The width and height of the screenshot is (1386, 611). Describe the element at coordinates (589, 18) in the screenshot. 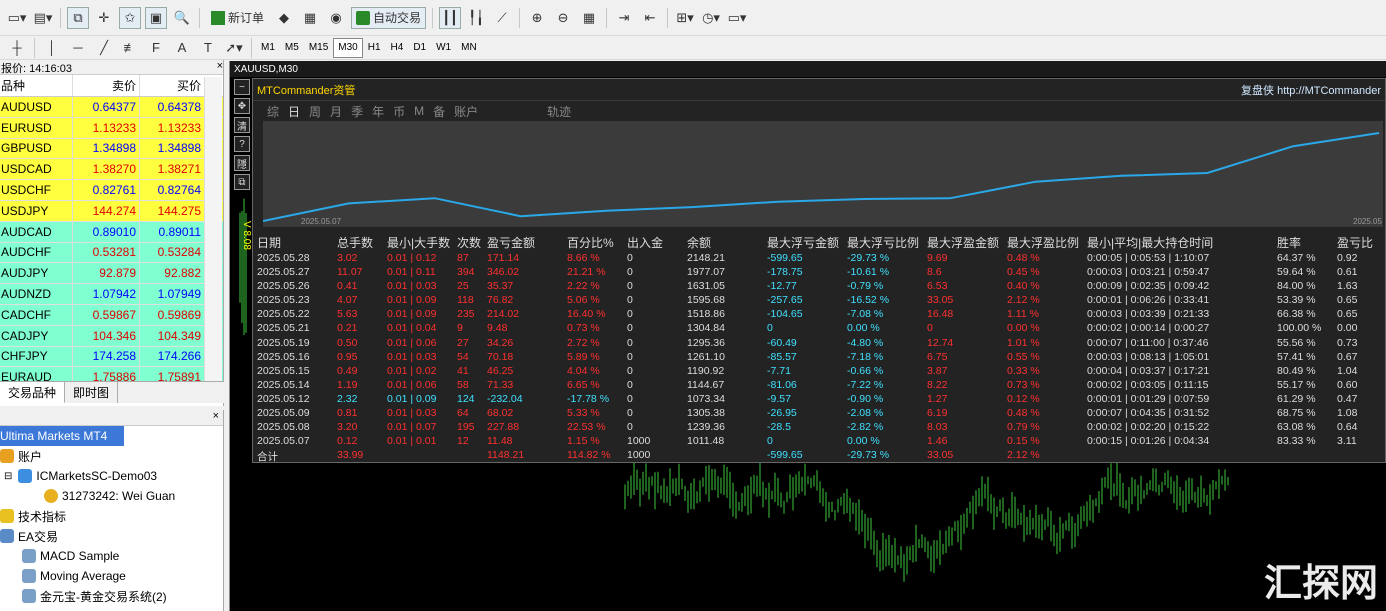

I see `tile-windows-icon: ▦` at that location.